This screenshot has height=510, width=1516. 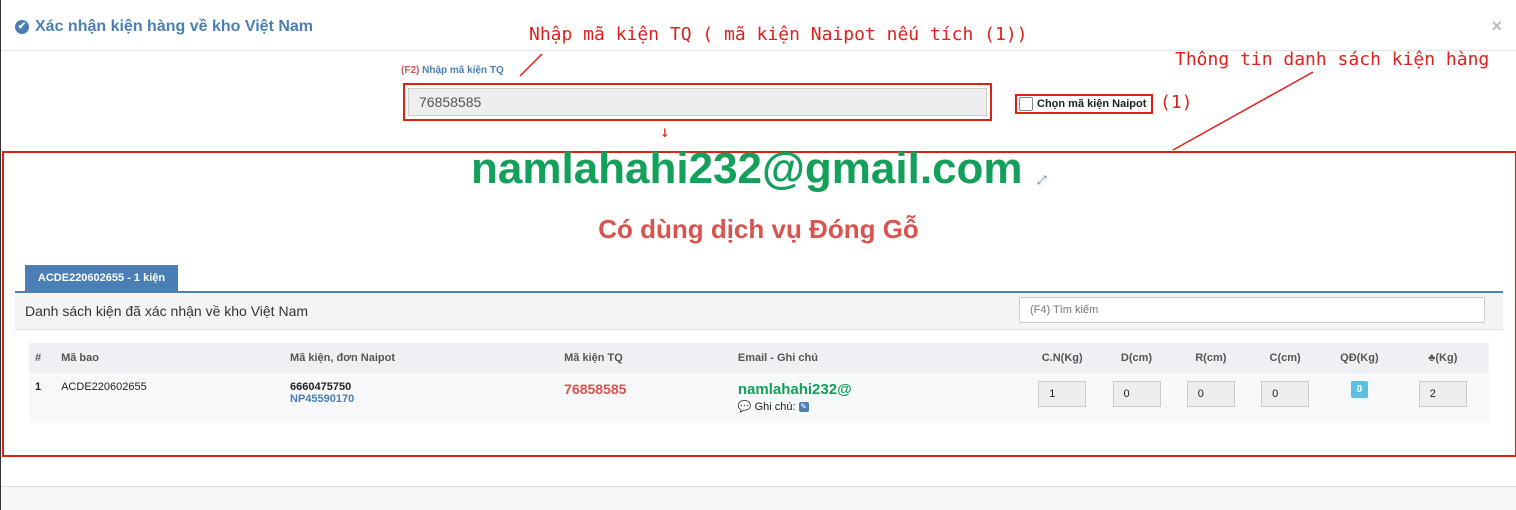 What do you see at coordinates (22, 27) in the screenshot?
I see `check-circle-icon: ✔` at bounding box center [22, 27].